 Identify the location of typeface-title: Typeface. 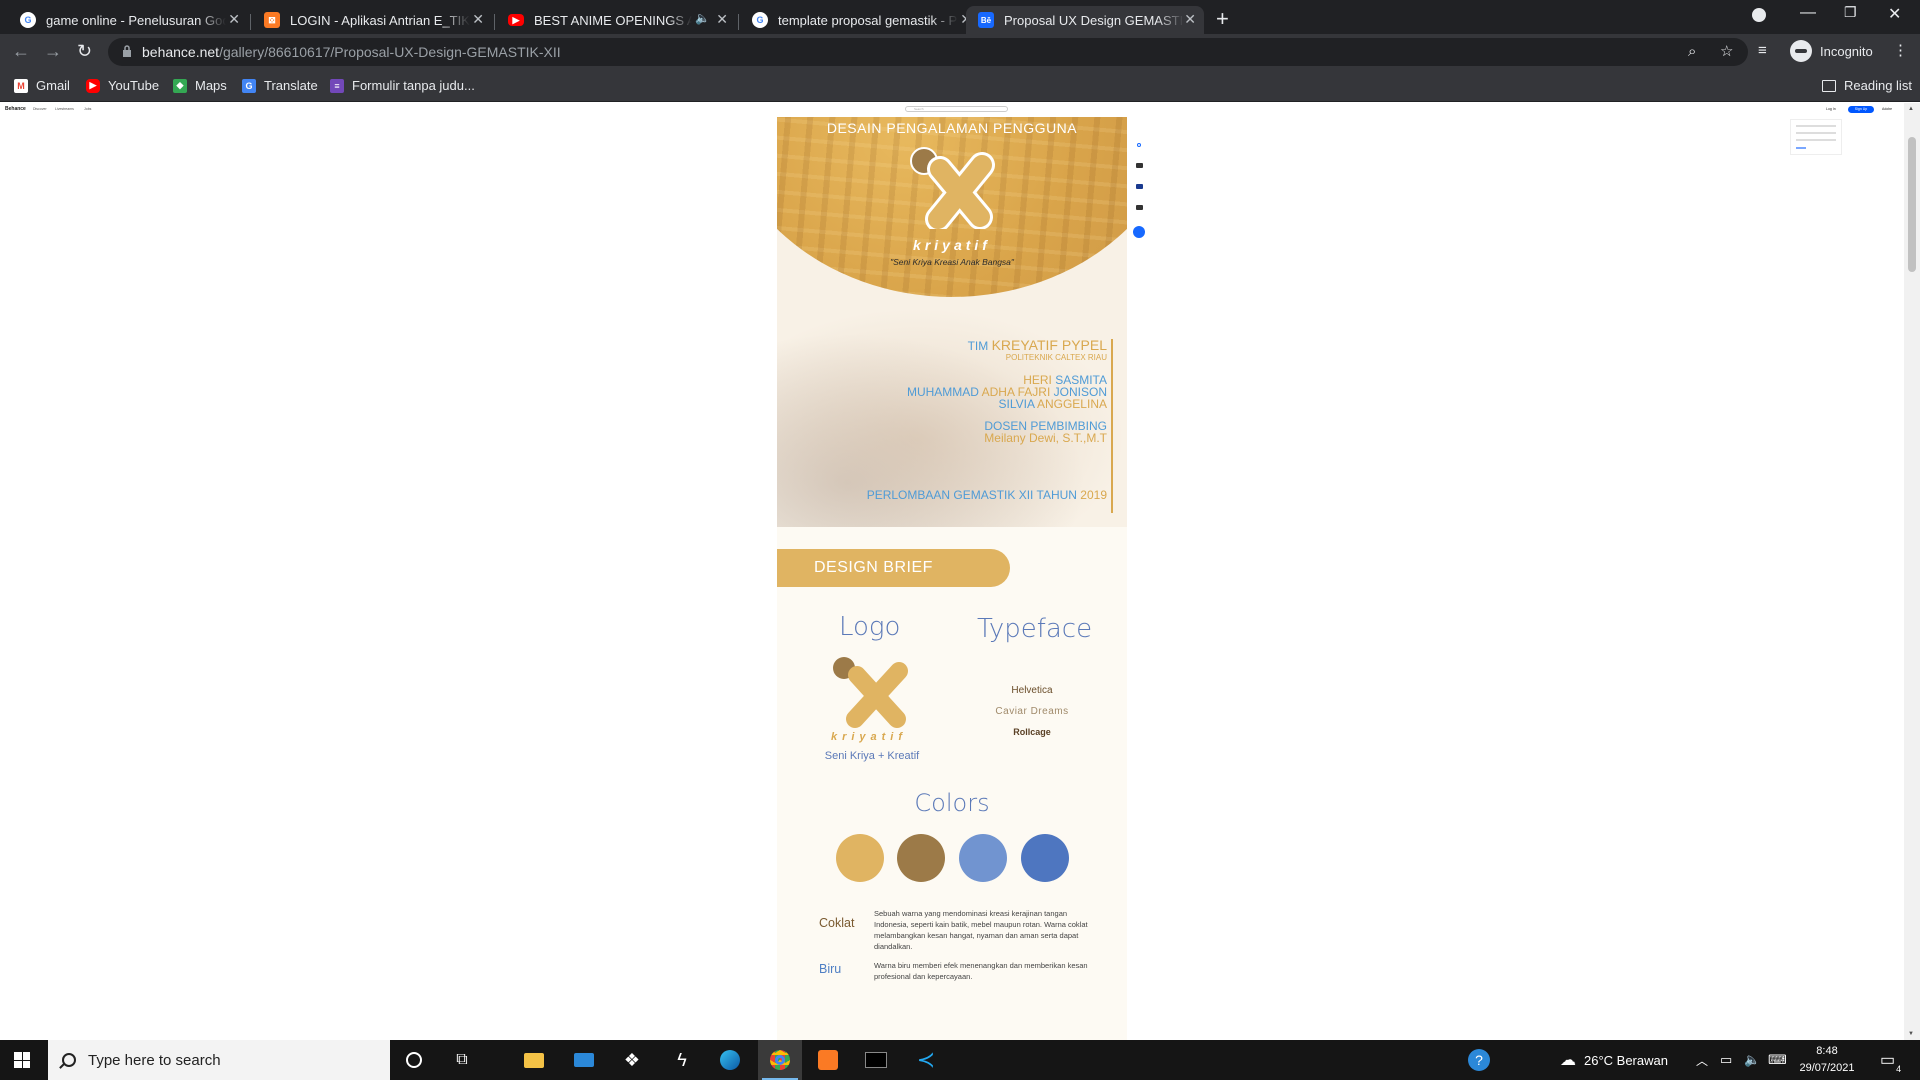
(1035, 629).